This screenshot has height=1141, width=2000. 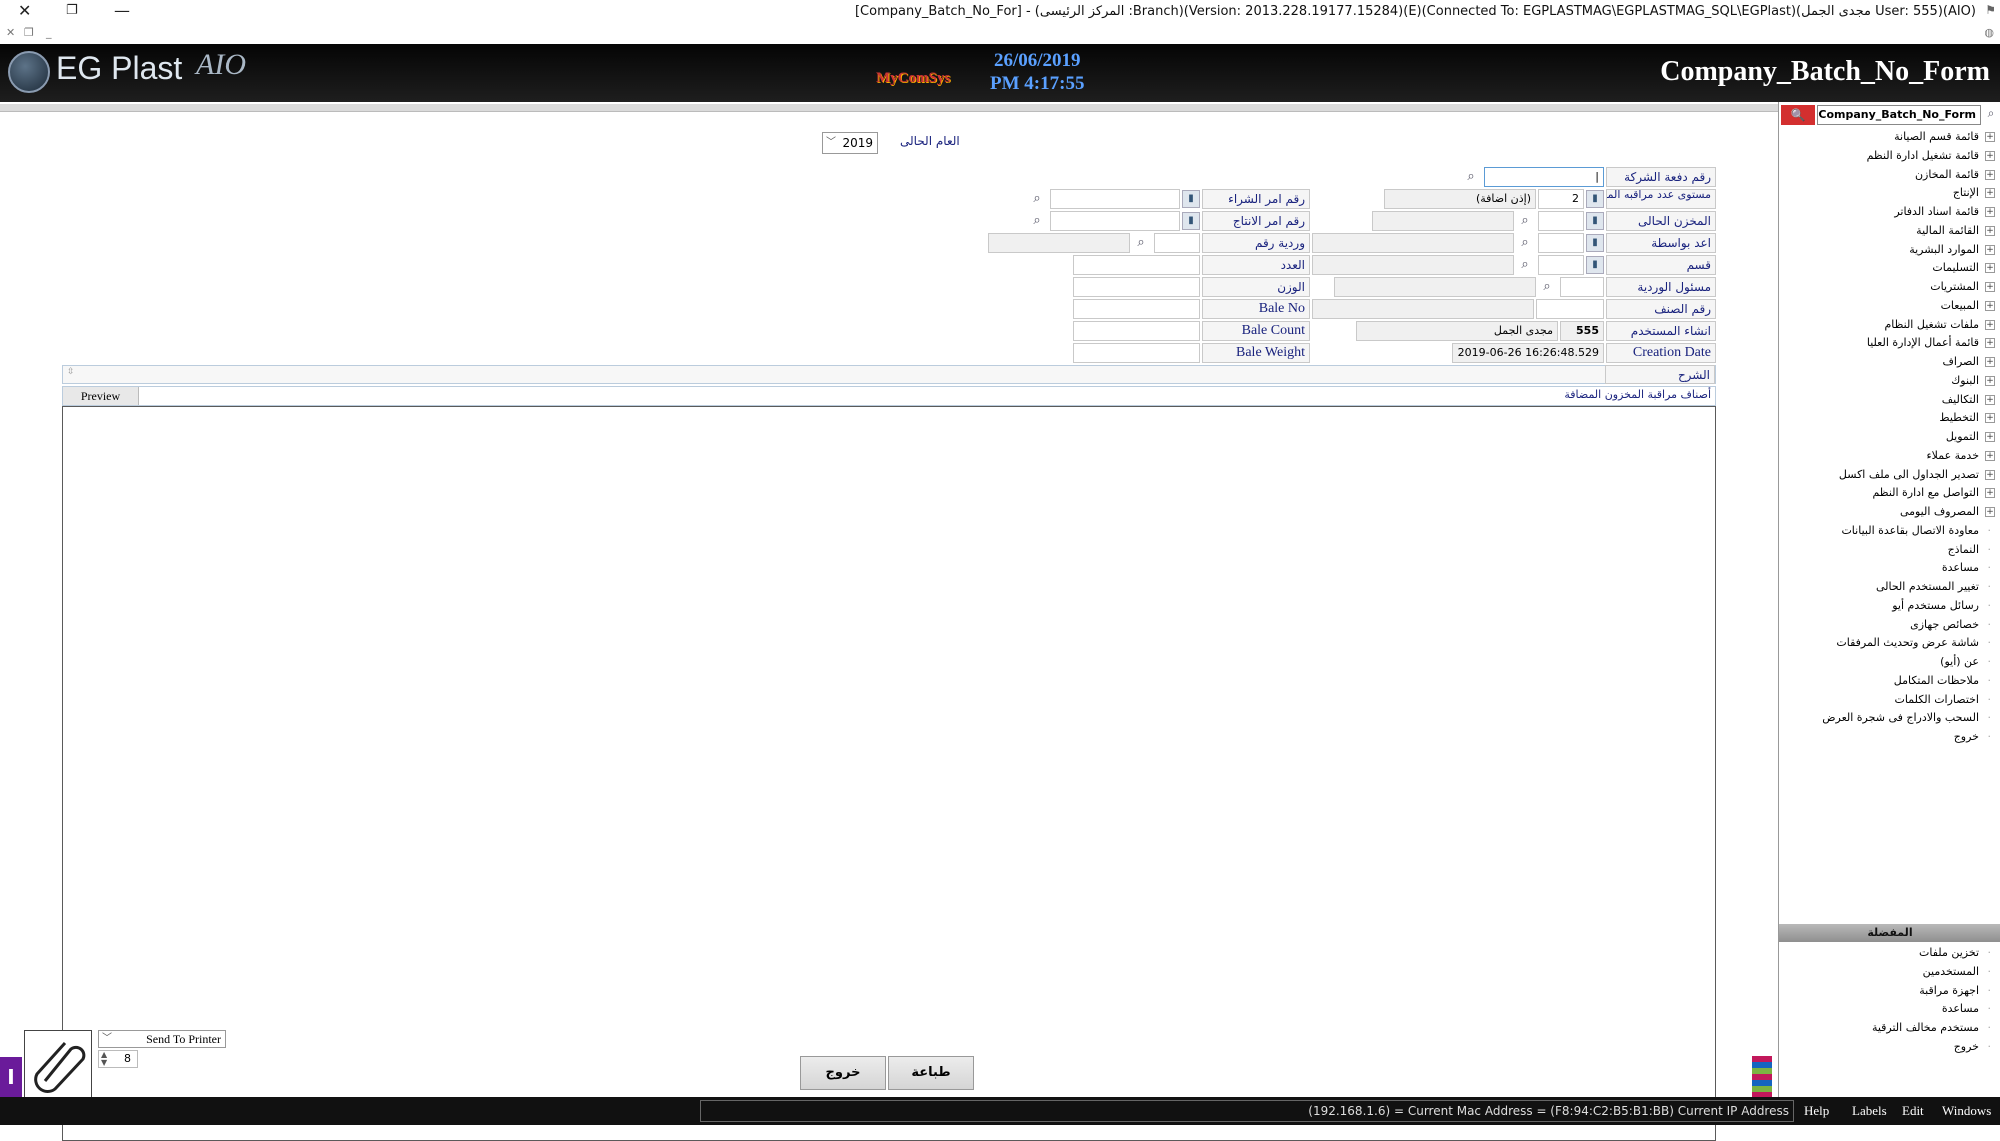 What do you see at coordinates (1889, 400) in the screenshot?
I see `menu-tree-item: التكاليف +` at bounding box center [1889, 400].